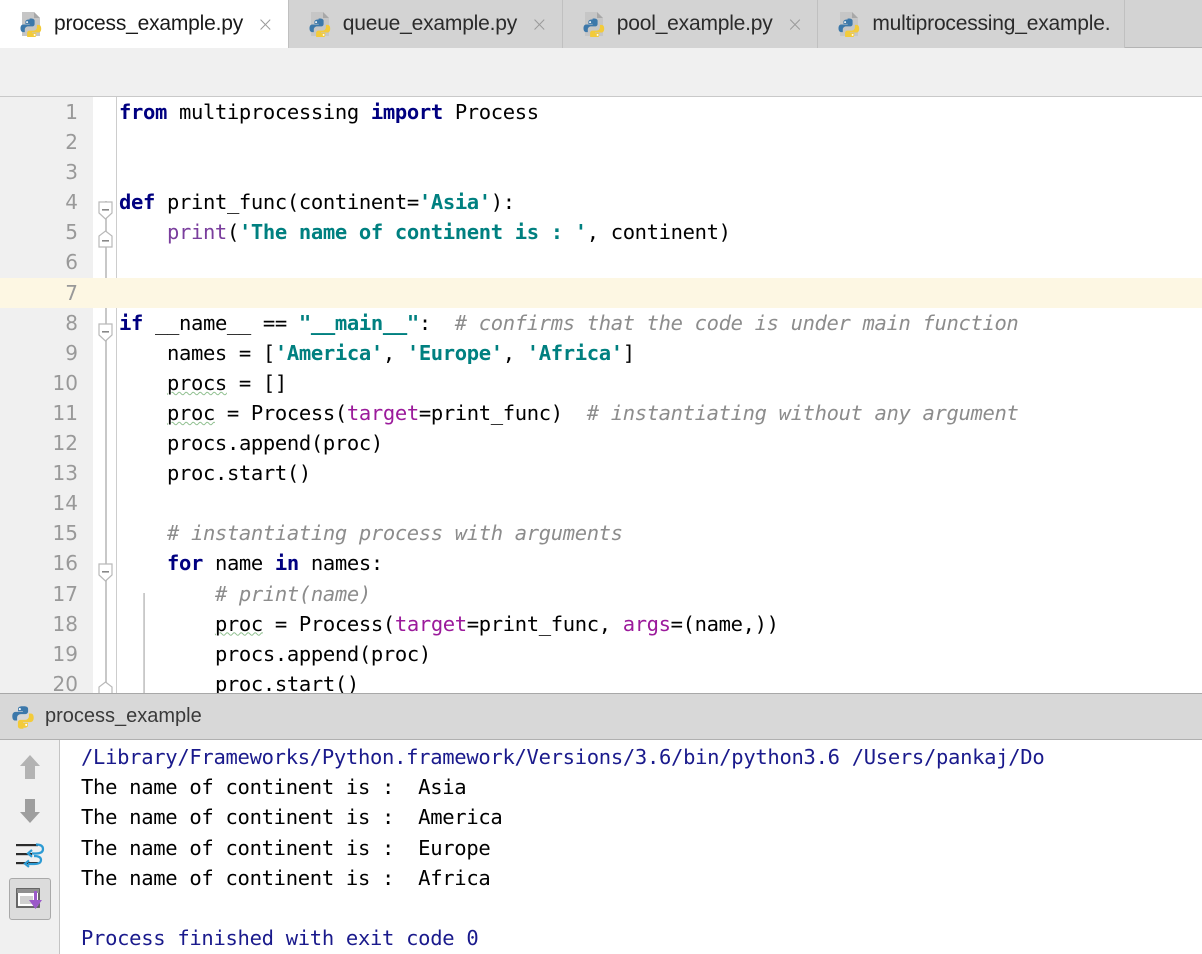 The height and width of the screenshot is (954, 1202). Describe the element at coordinates (292, 593) in the screenshot. I see `line-code: # print(name)` at that location.